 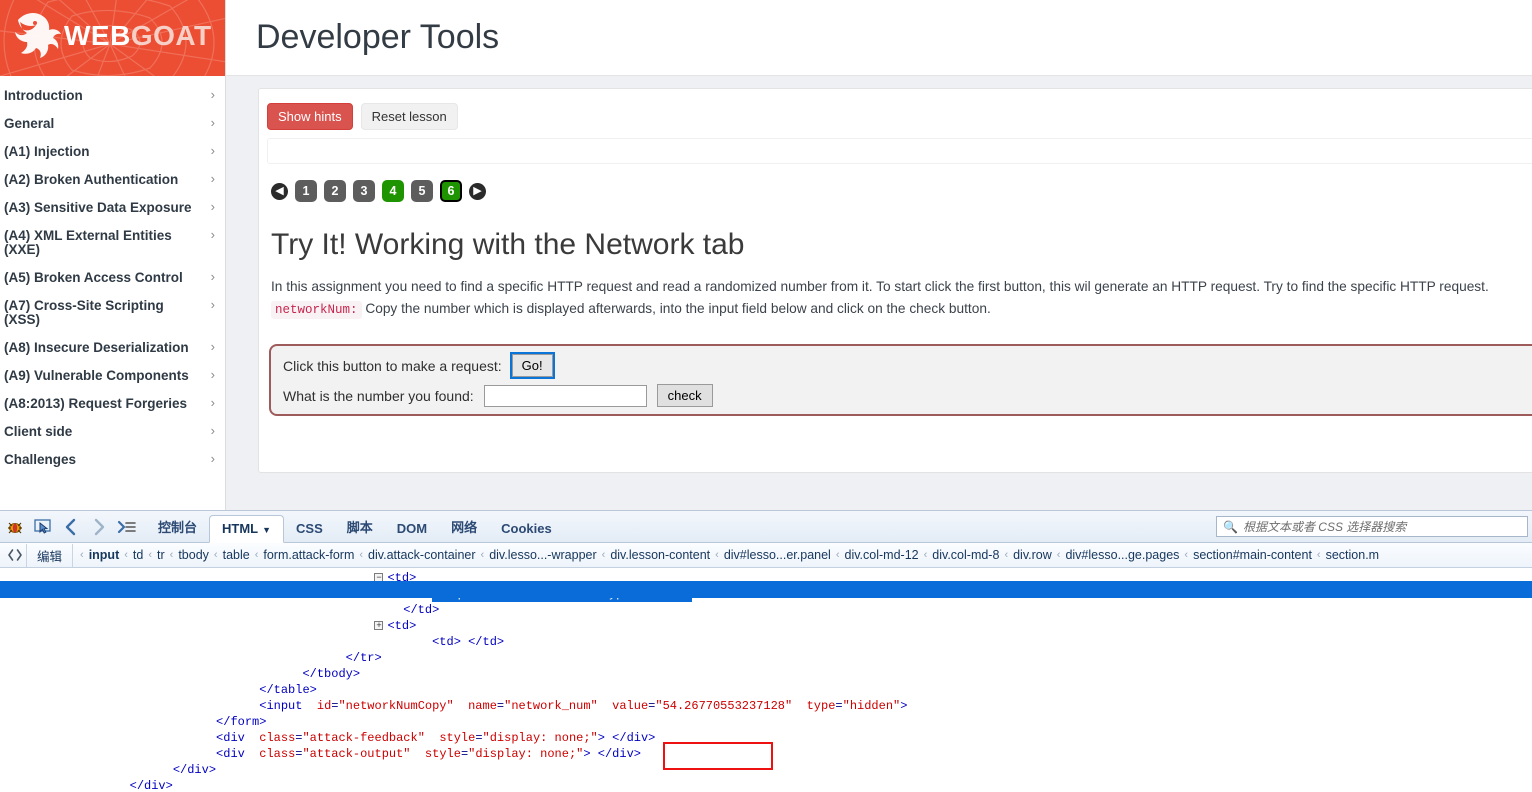 I want to click on devtools-tab: 控制台, so click(x=177, y=527).